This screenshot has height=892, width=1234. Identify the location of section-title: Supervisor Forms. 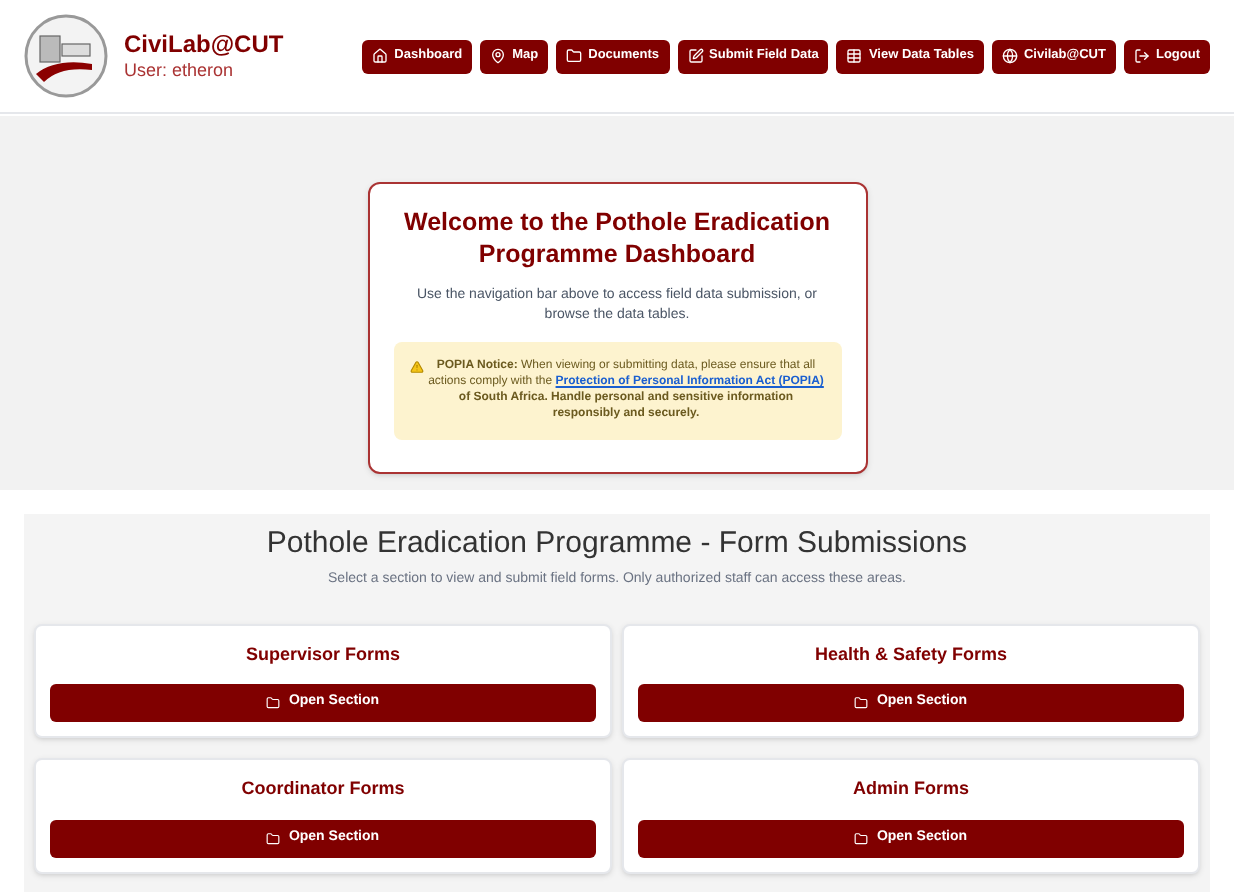
(323, 654).